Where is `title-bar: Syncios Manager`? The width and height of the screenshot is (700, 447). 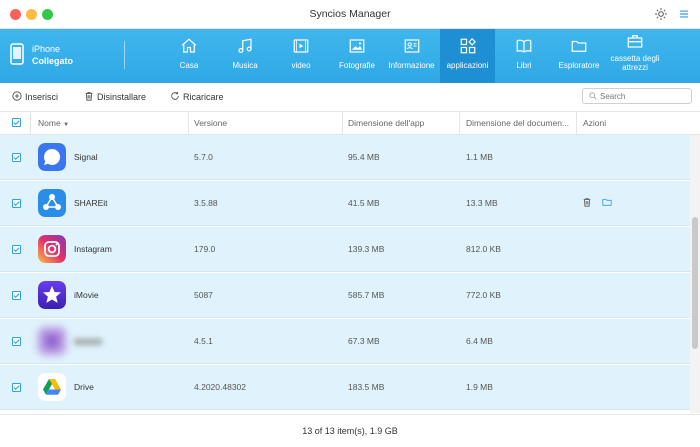
title-bar: Syncios Manager is located at coordinates (350, 14).